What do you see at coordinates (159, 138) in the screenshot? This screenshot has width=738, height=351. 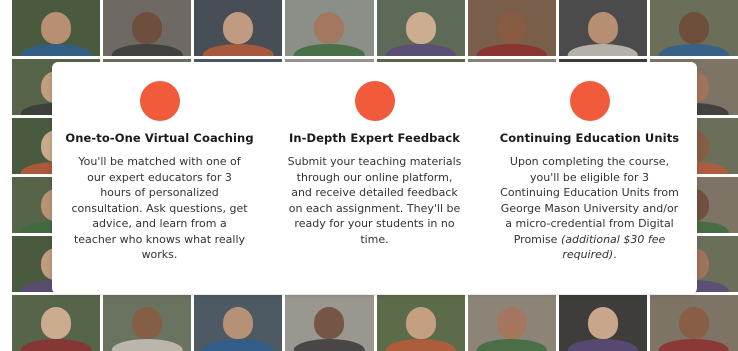 I see `feature-title: One-to-One Virtual Coaching` at bounding box center [159, 138].